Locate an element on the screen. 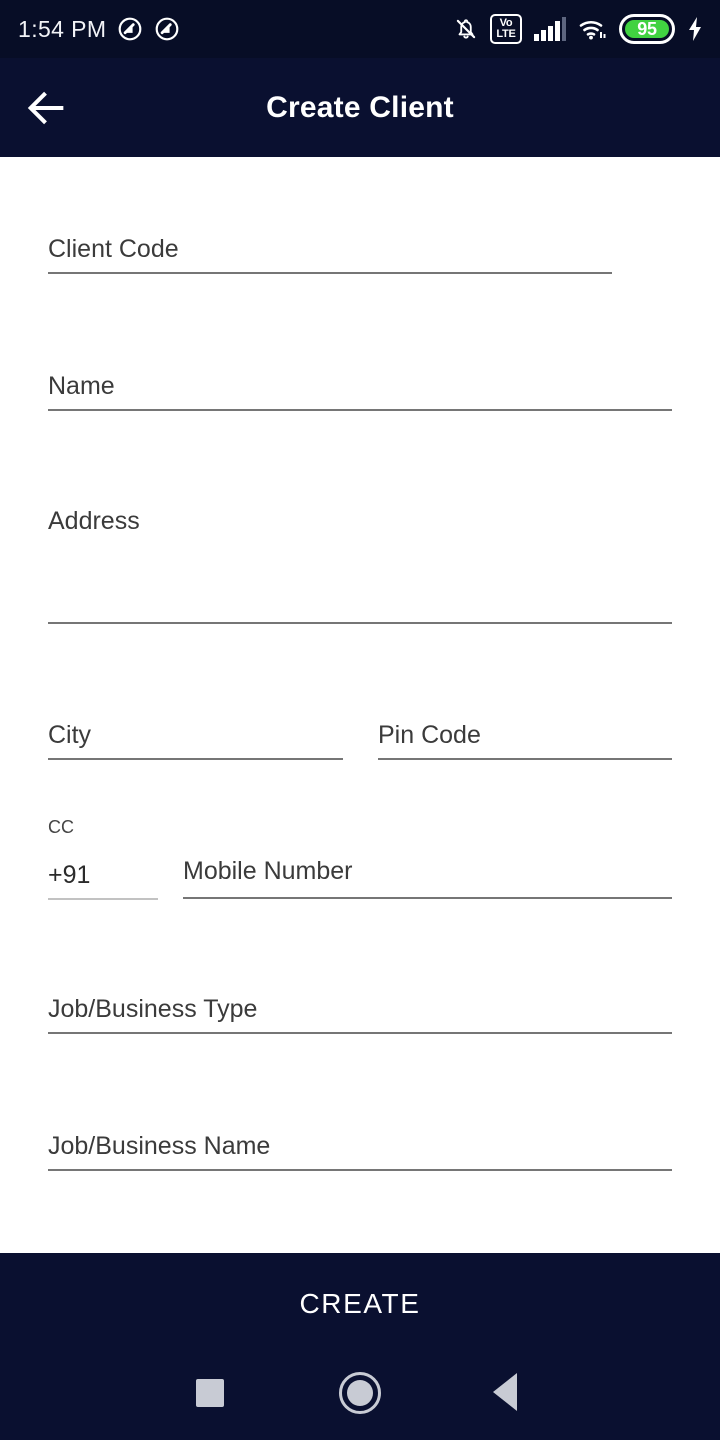  job-business-name-label: Job/Business Name is located at coordinates (159, 1146).